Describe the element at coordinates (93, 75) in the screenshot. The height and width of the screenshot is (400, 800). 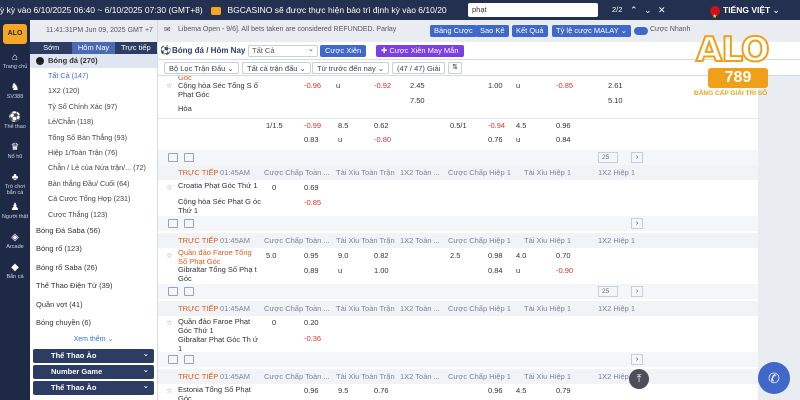
I see `market-all: Tất Cả (147)` at that location.